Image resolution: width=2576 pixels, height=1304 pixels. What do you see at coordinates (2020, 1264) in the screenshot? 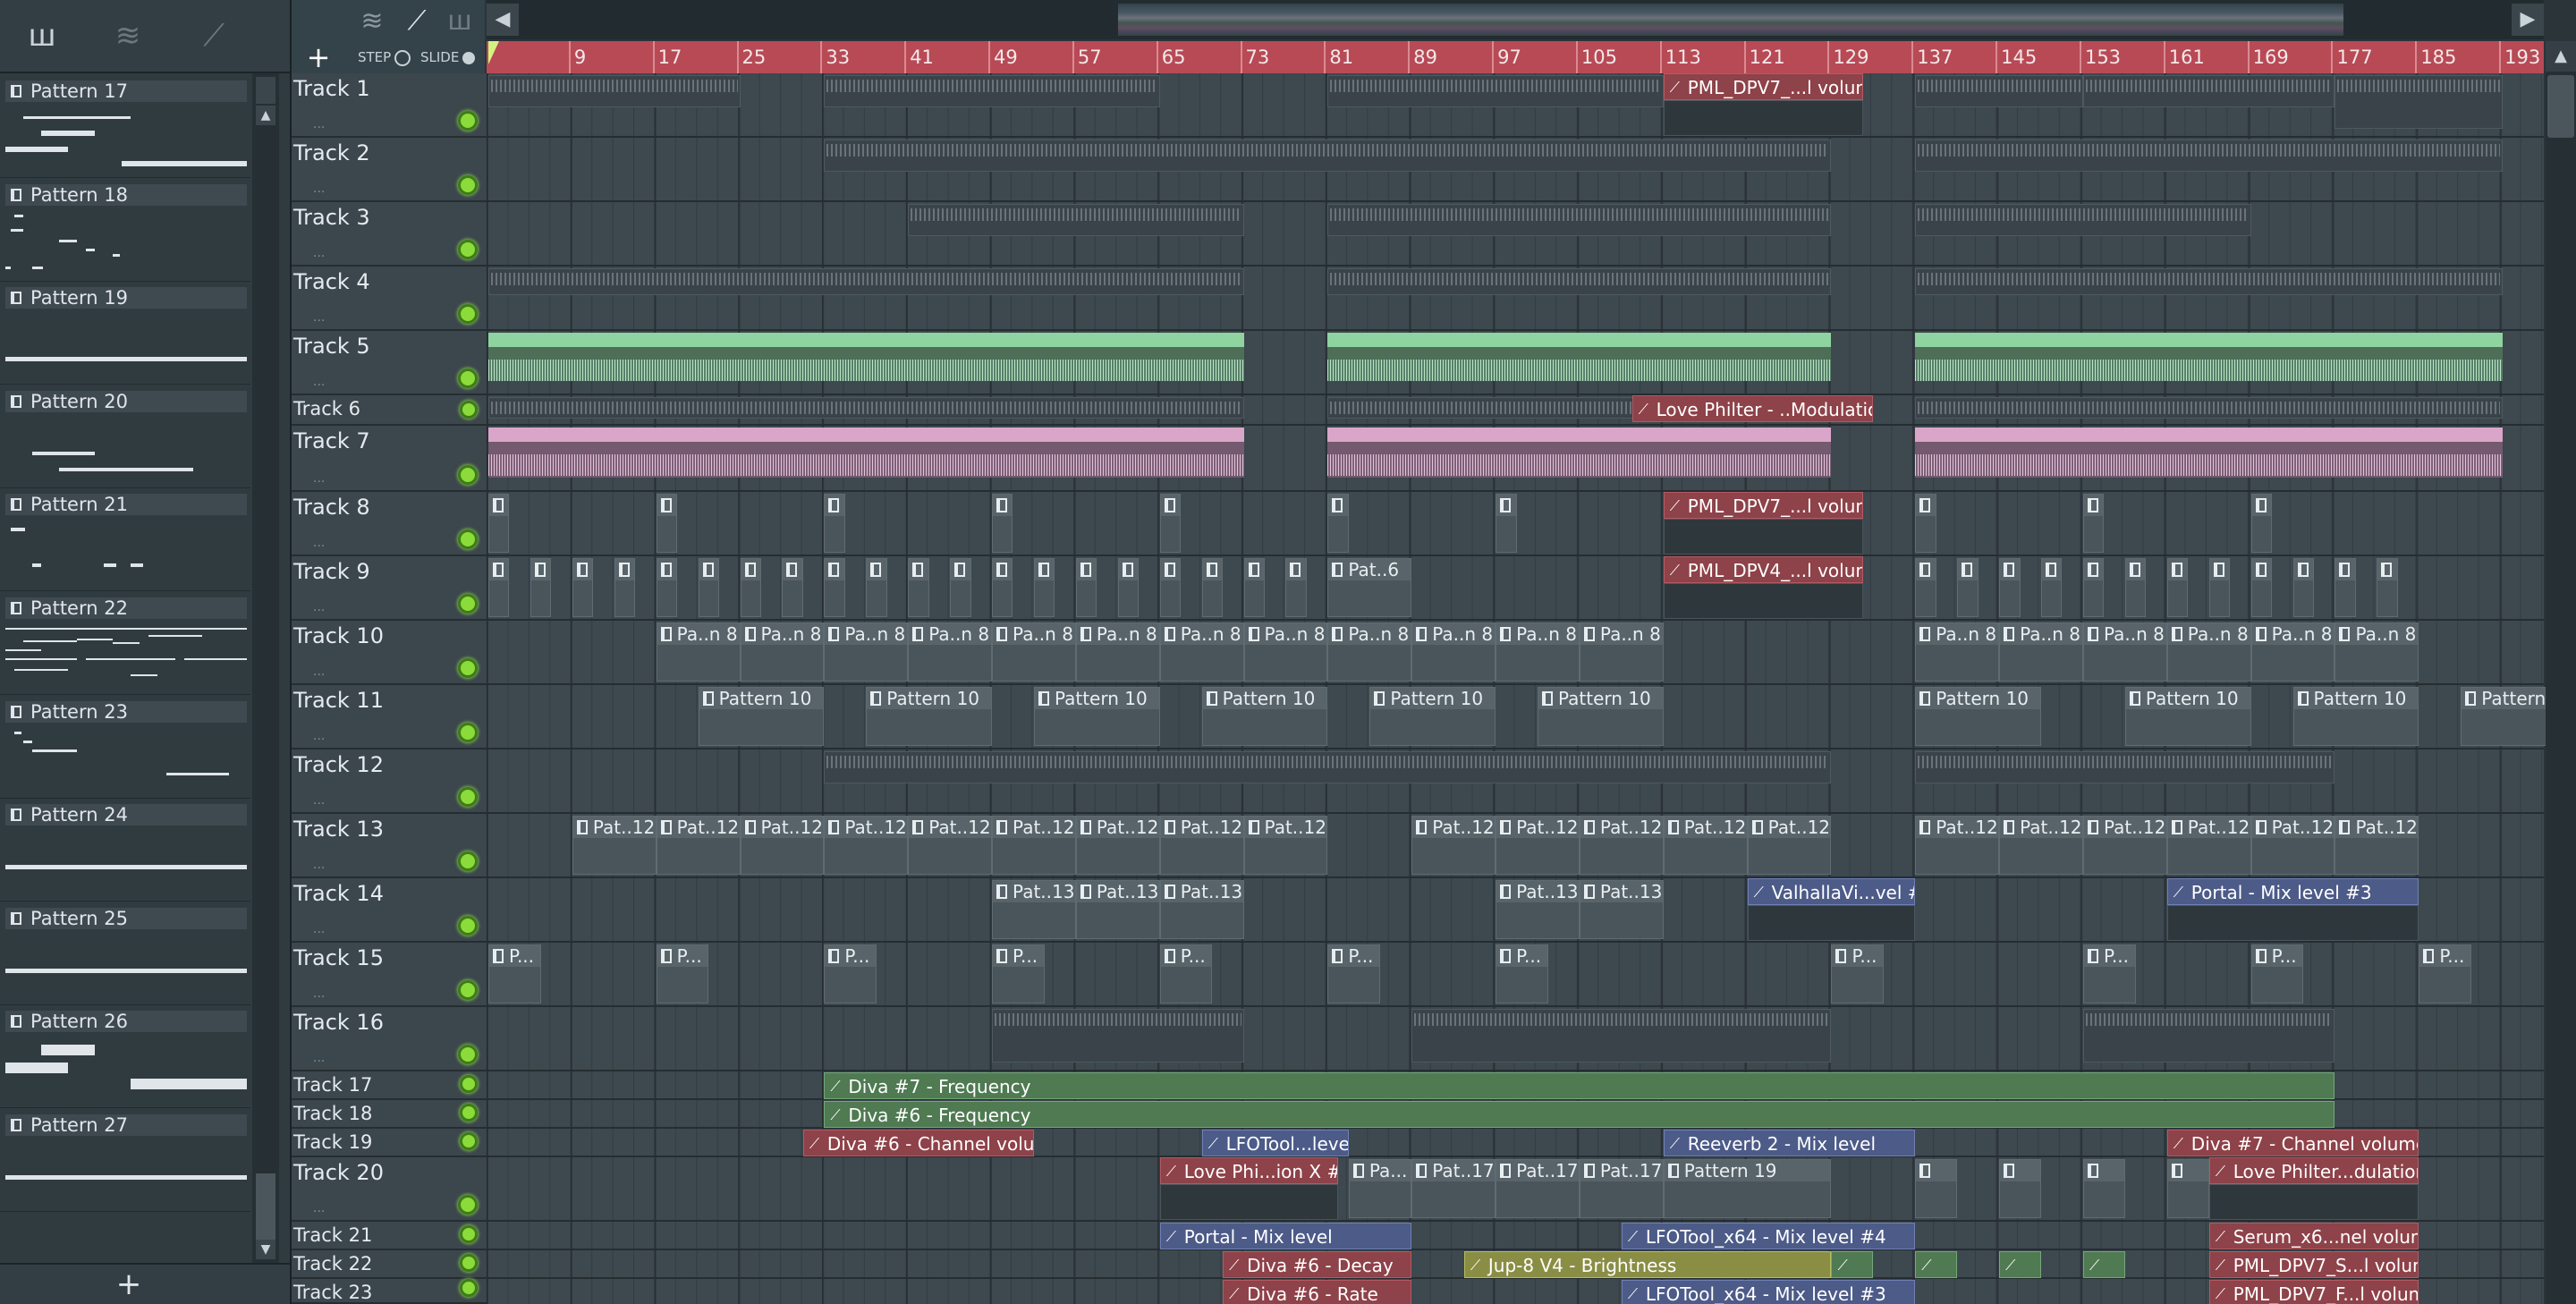
I see `automation-clip: ⟋` at bounding box center [2020, 1264].